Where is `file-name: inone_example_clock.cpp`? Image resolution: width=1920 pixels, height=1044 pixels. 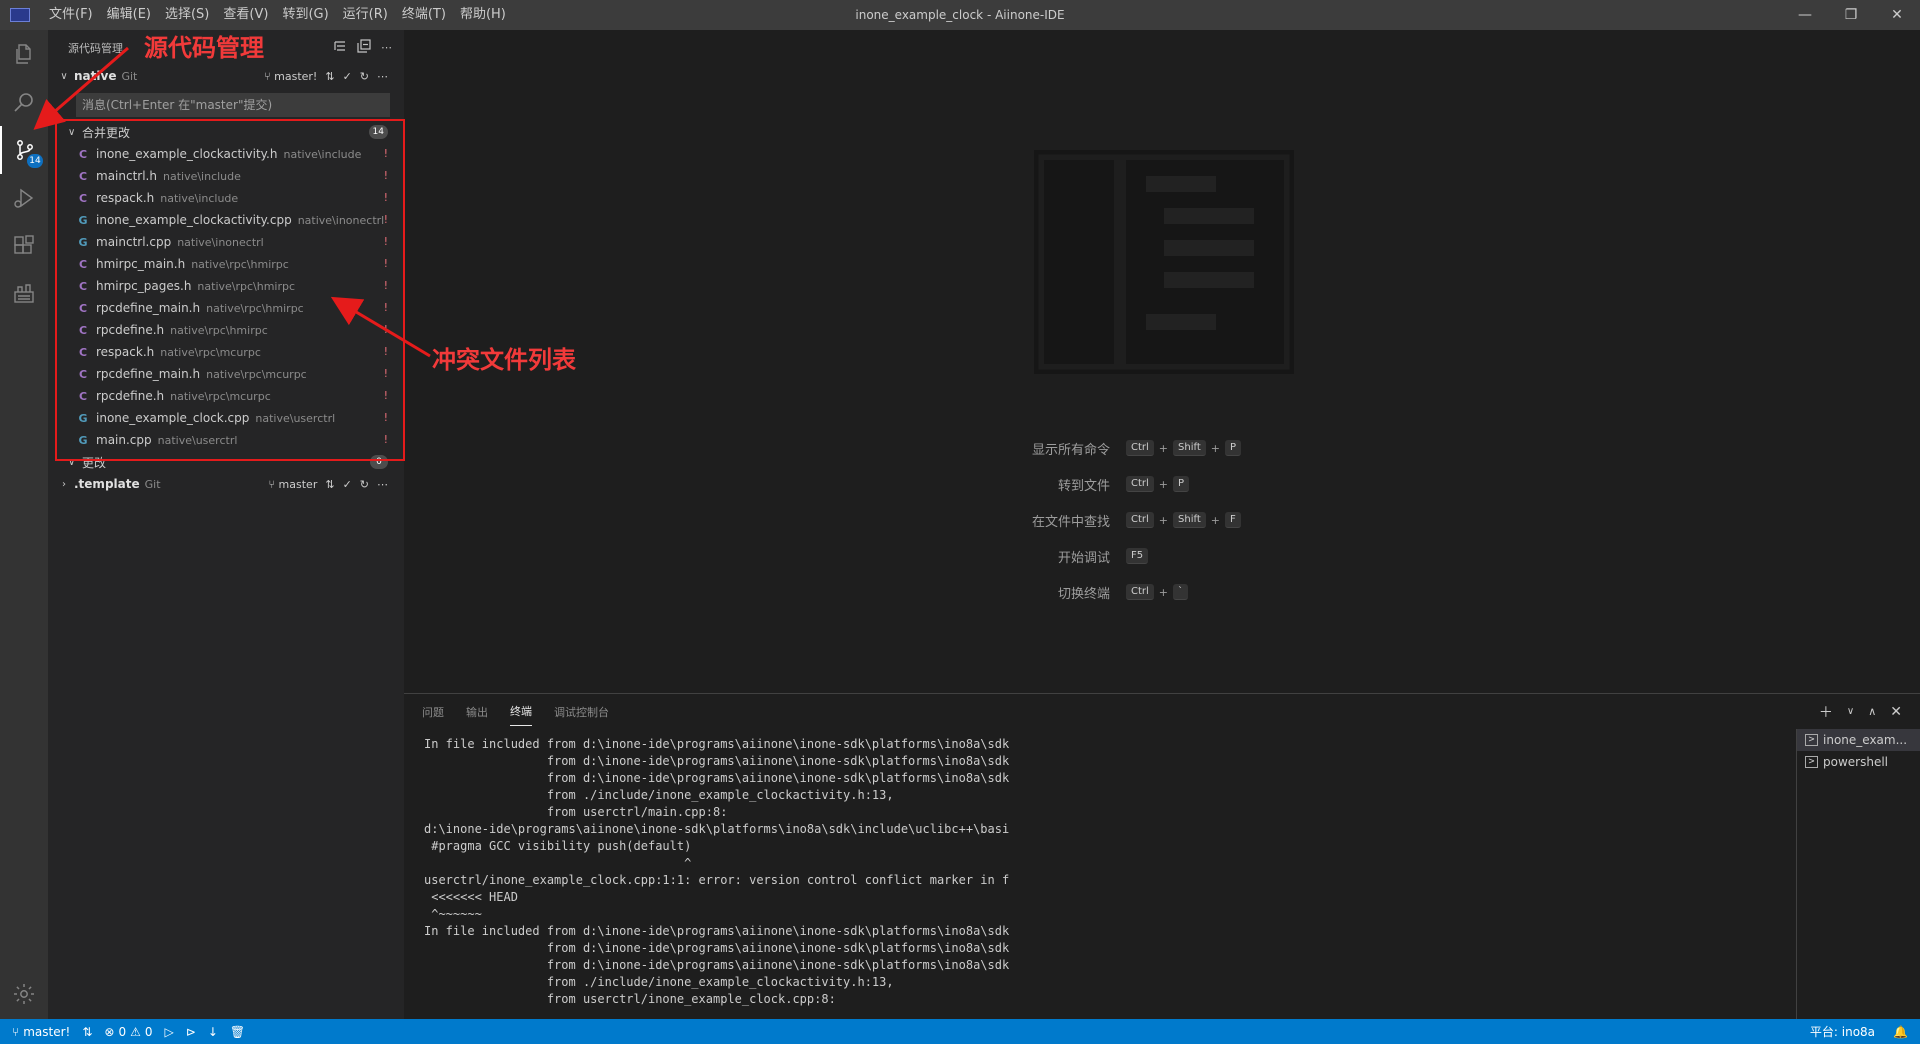
file-name: inone_example_clock.cpp is located at coordinates (173, 418).